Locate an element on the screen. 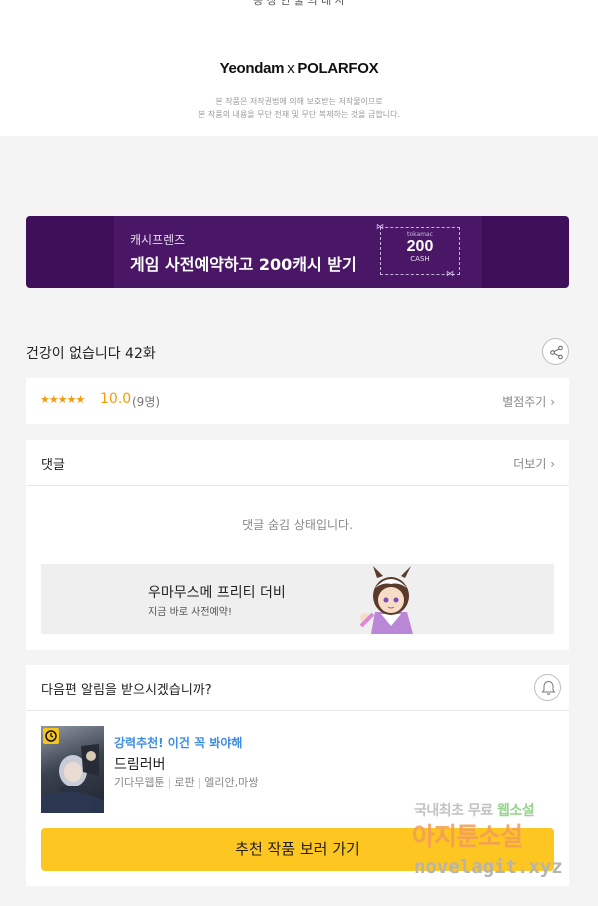 Image resolution: width=598 pixels, height=906 pixels. meta-authors: 엘리안,마쌍 is located at coordinates (231, 782).